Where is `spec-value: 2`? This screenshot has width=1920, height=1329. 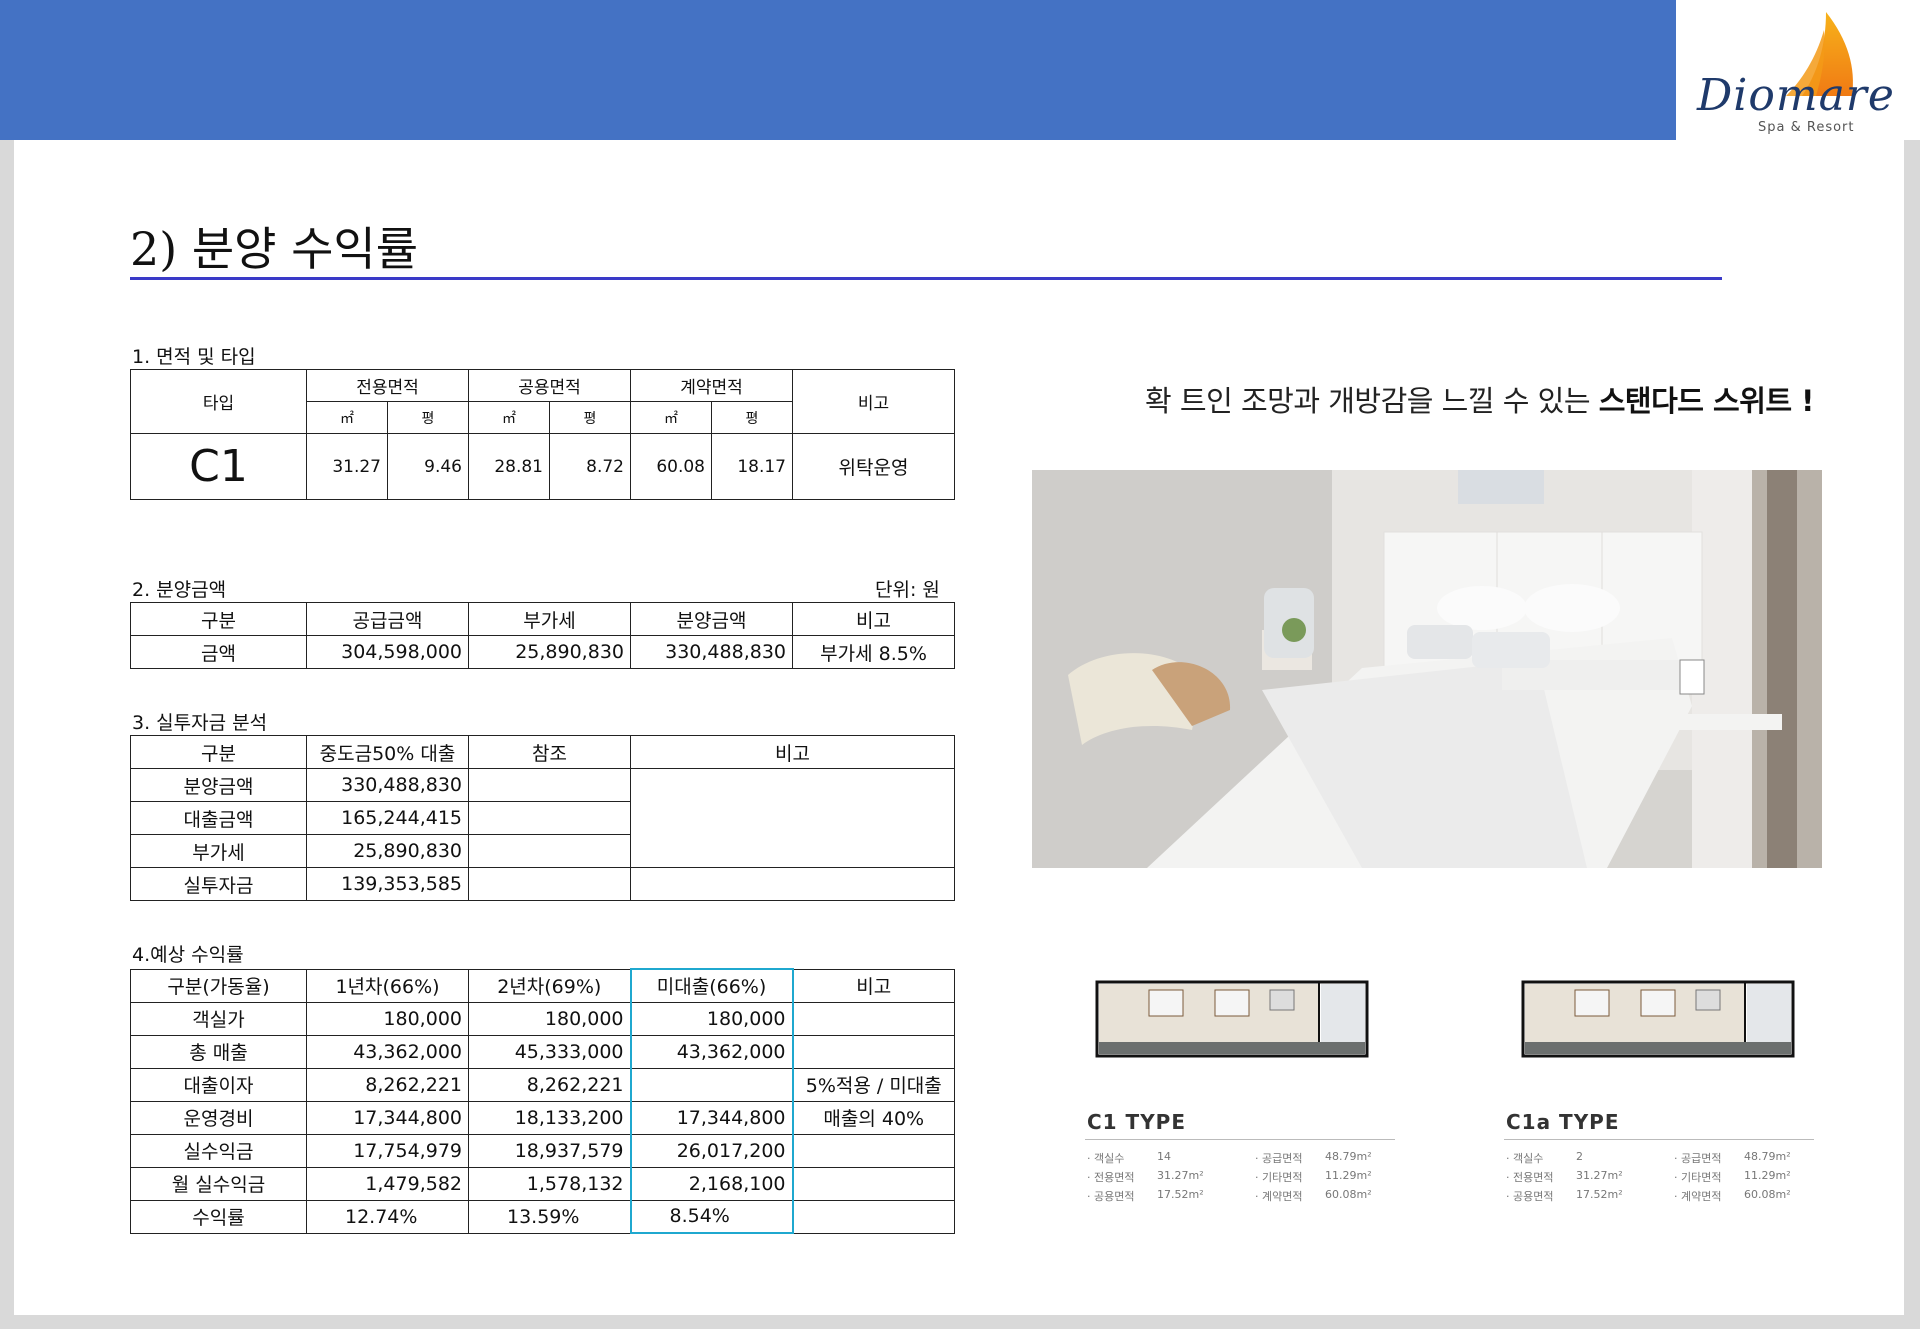
spec-value: 2 is located at coordinates (1579, 1156).